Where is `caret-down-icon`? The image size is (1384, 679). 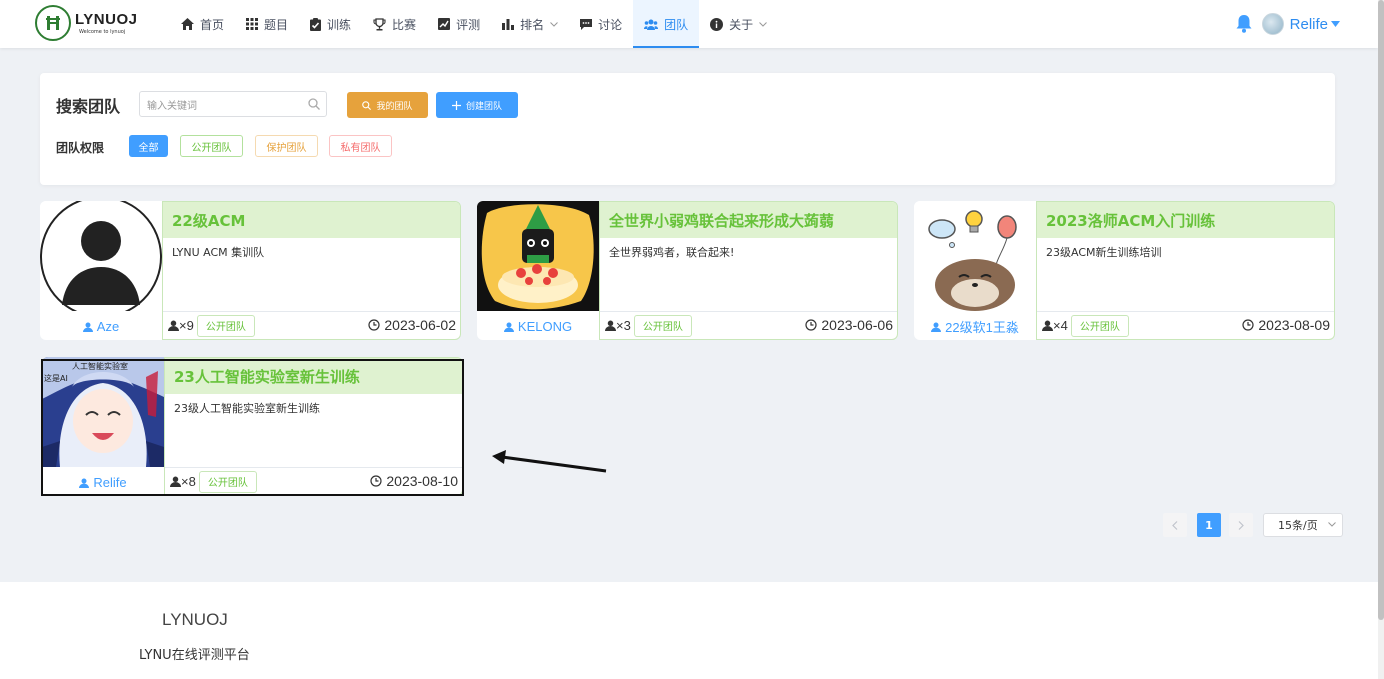 caret-down-icon is located at coordinates (1335, 24).